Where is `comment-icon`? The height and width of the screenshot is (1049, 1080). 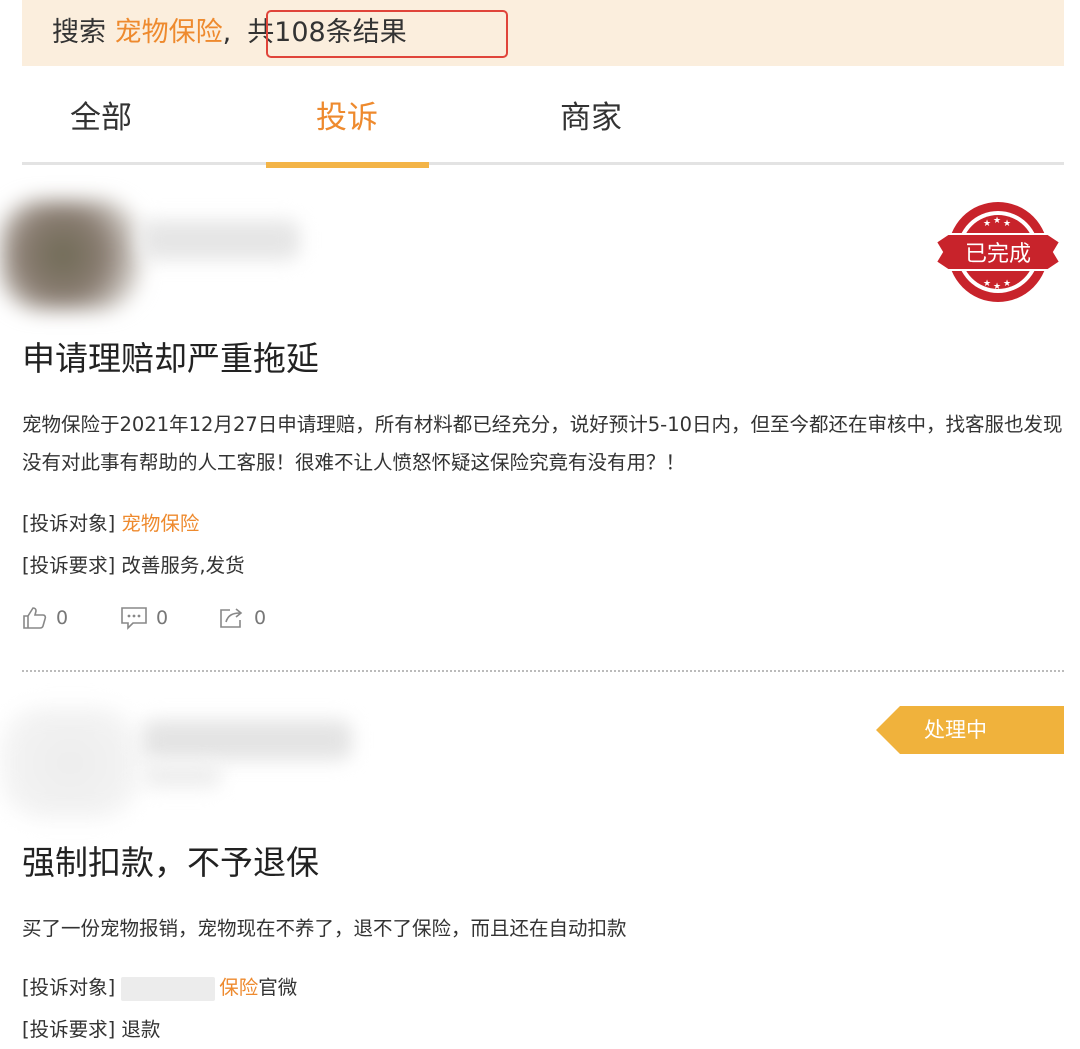 comment-icon is located at coordinates (134, 618).